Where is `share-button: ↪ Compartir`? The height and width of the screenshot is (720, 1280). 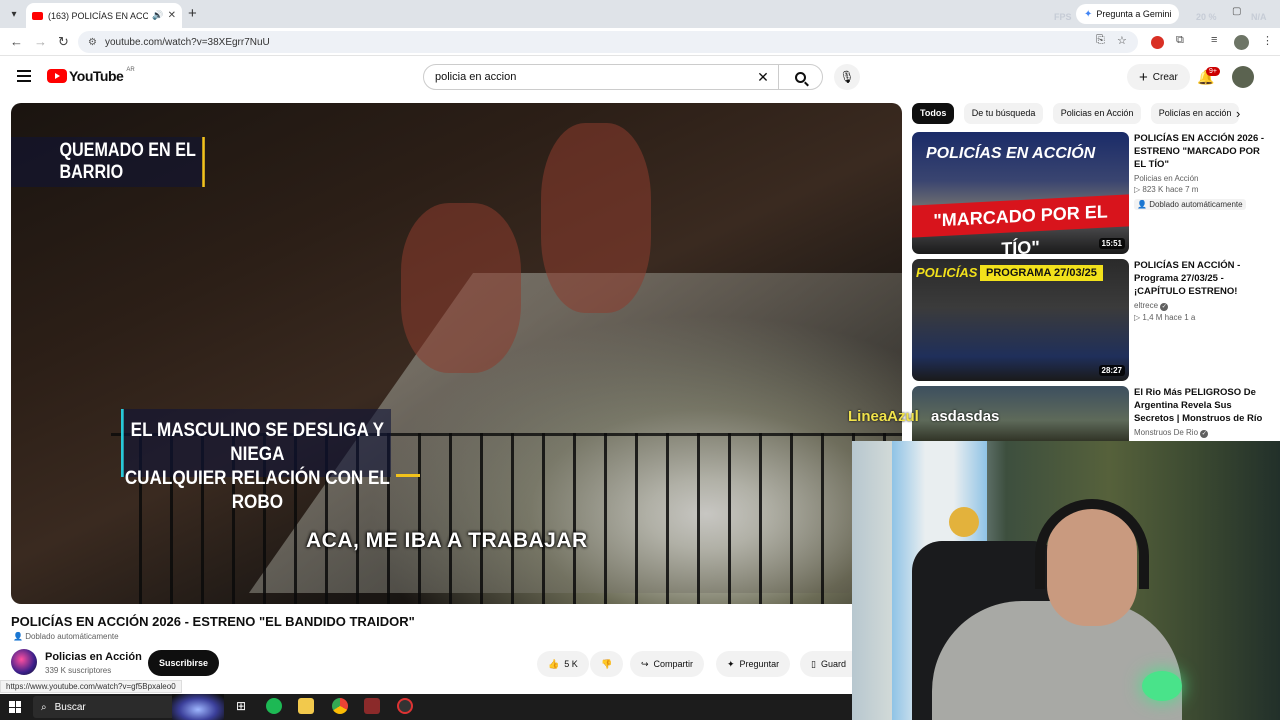
share-button: ↪ Compartir is located at coordinates (667, 664).